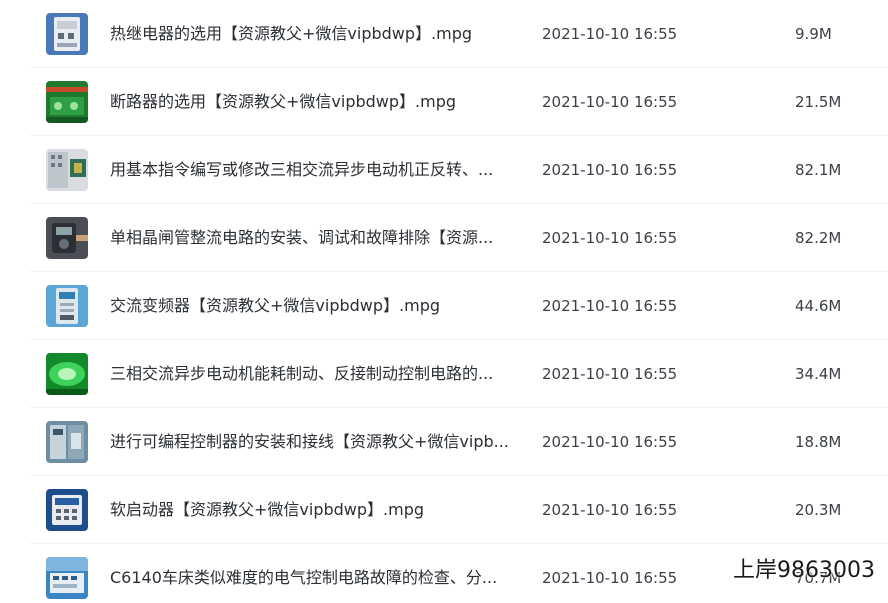 The height and width of the screenshot is (603, 888). Describe the element at coordinates (818, 170) in the screenshot. I see `file-size: 82.1M` at that location.